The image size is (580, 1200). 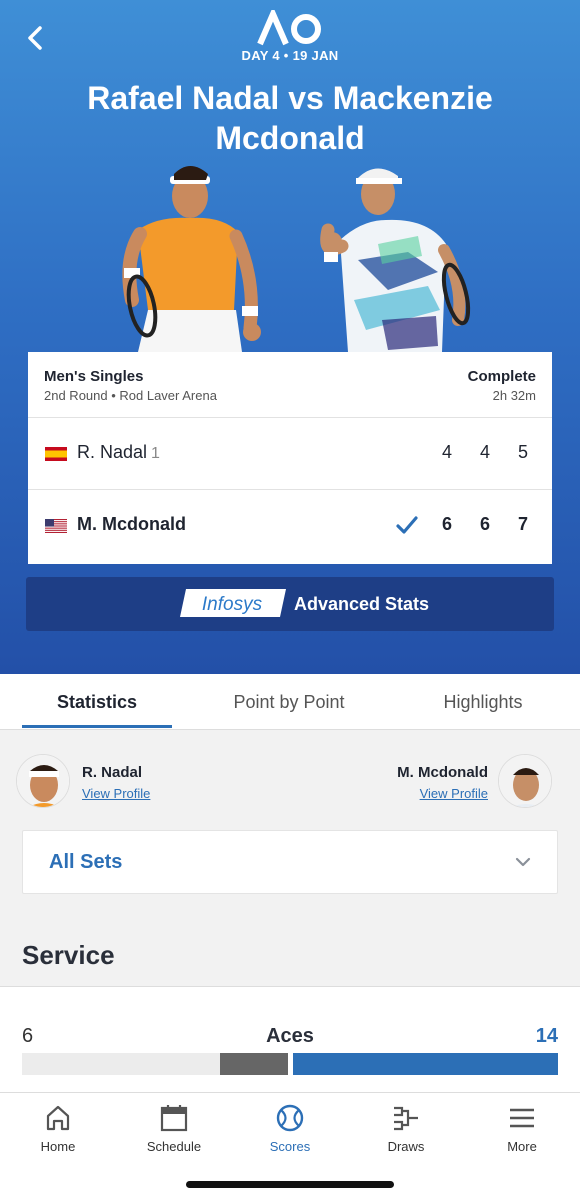 I want to click on tennis-ball-icon, so click(x=290, y=1118).